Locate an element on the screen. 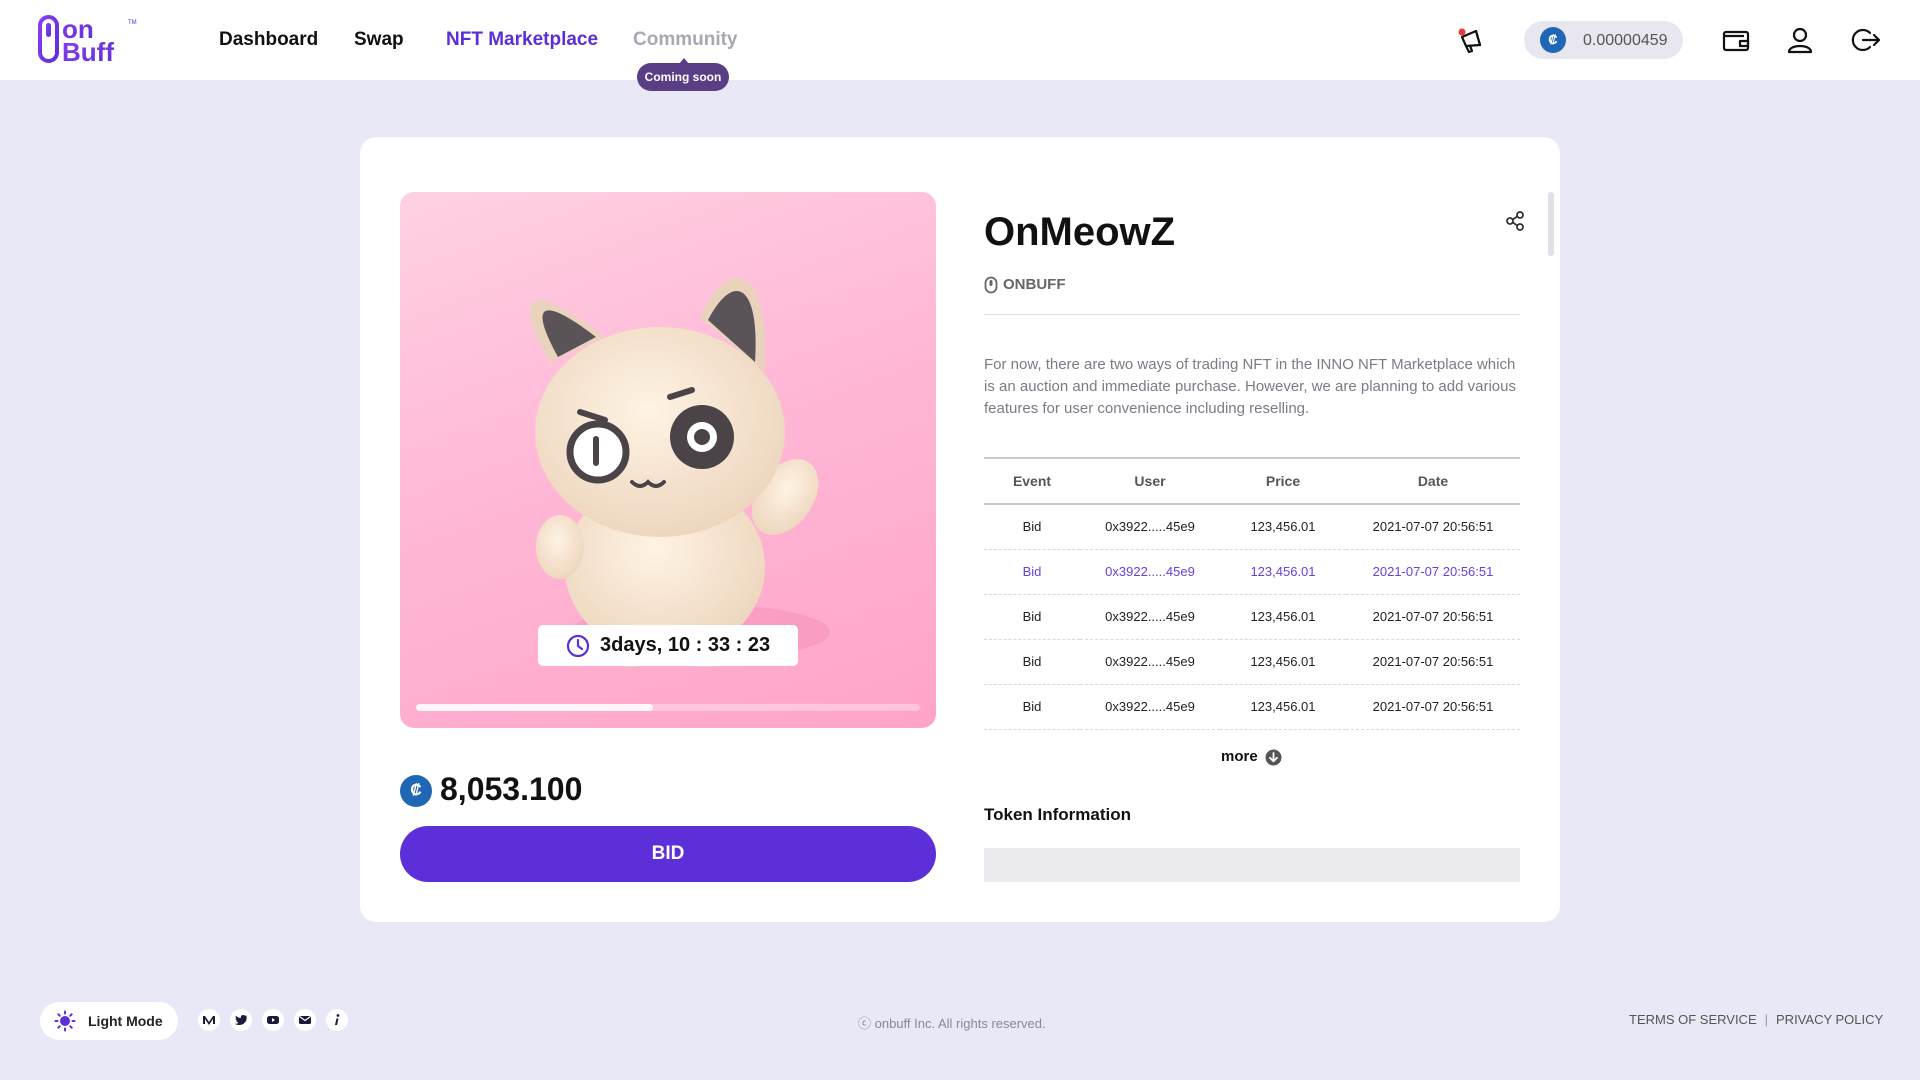 This screenshot has height=1080, width=1920. bid-button: BID is located at coordinates (668, 854).